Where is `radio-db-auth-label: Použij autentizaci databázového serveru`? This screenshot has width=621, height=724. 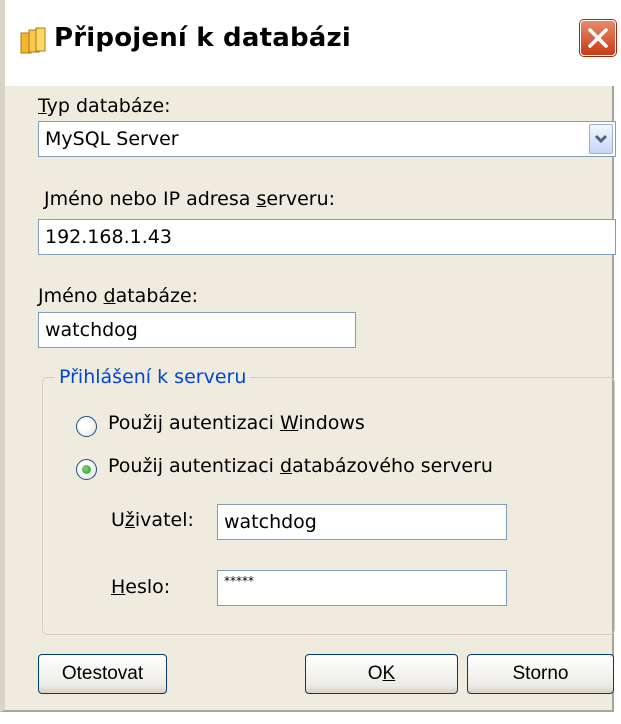 radio-db-auth-label: Použij autentizaci databázového serveru is located at coordinates (300, 466).